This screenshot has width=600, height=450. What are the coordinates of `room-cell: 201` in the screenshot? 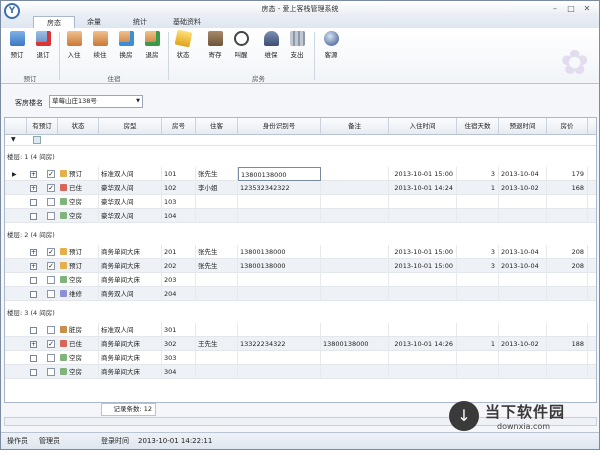 It's located at (179, 252).